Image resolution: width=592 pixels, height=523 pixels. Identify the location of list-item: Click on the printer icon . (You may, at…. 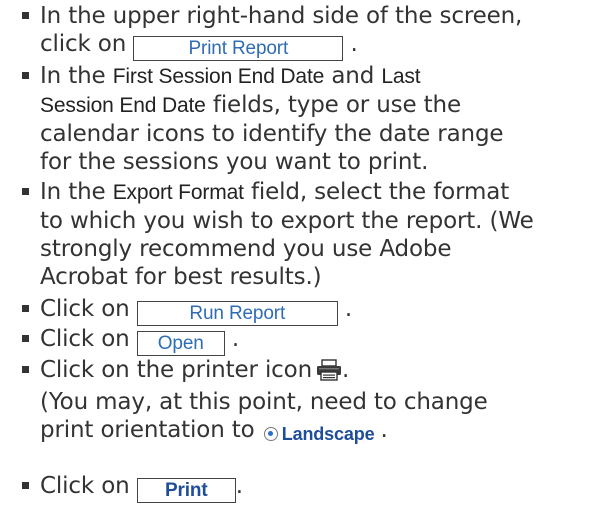
(244, 402).